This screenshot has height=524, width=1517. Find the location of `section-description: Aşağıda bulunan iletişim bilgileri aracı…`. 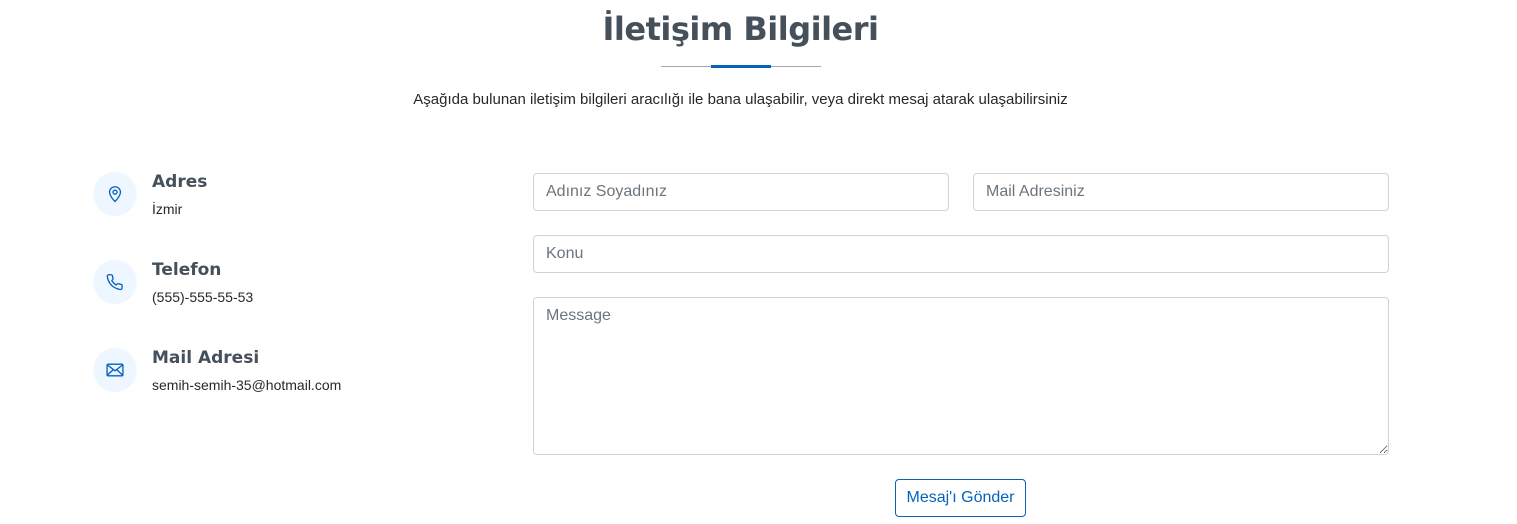

section-description: Aşağıda bulunan iletişim bilgileri aracı… is located at coordinates (740, 99).